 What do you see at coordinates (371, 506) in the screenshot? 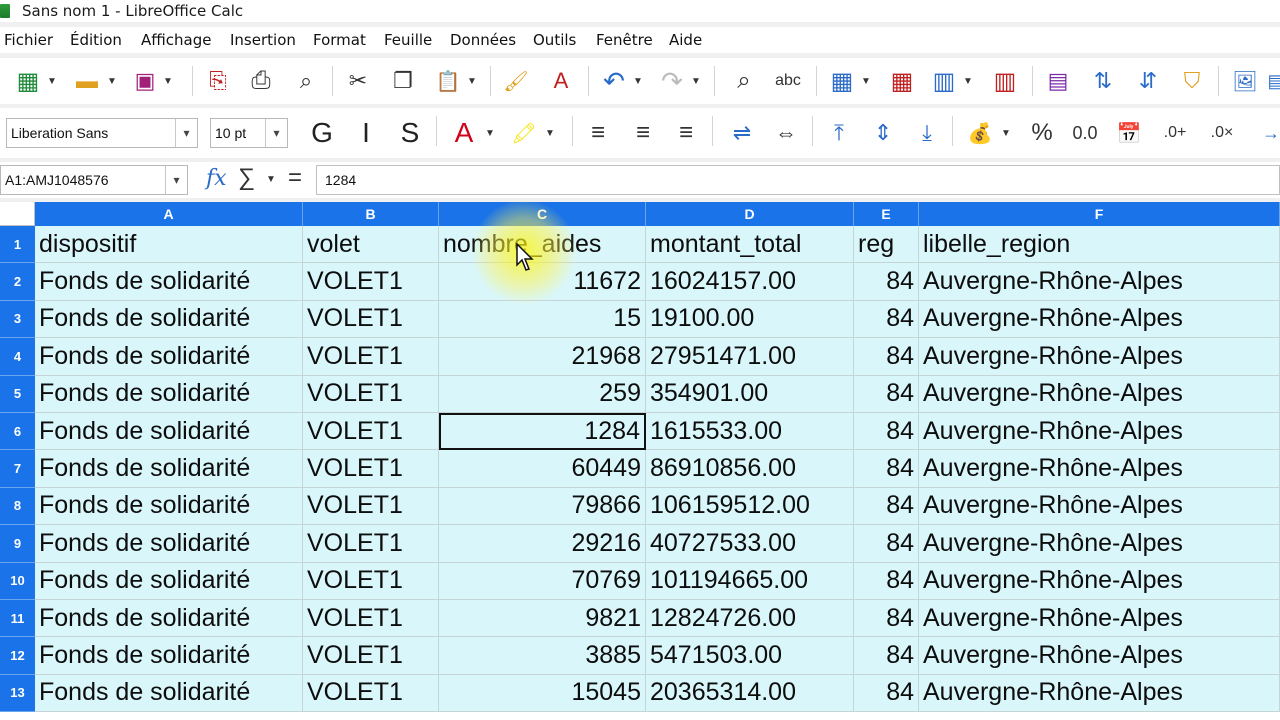
I see `cell-B8: VOLET1` at bounding box center [371, 506].